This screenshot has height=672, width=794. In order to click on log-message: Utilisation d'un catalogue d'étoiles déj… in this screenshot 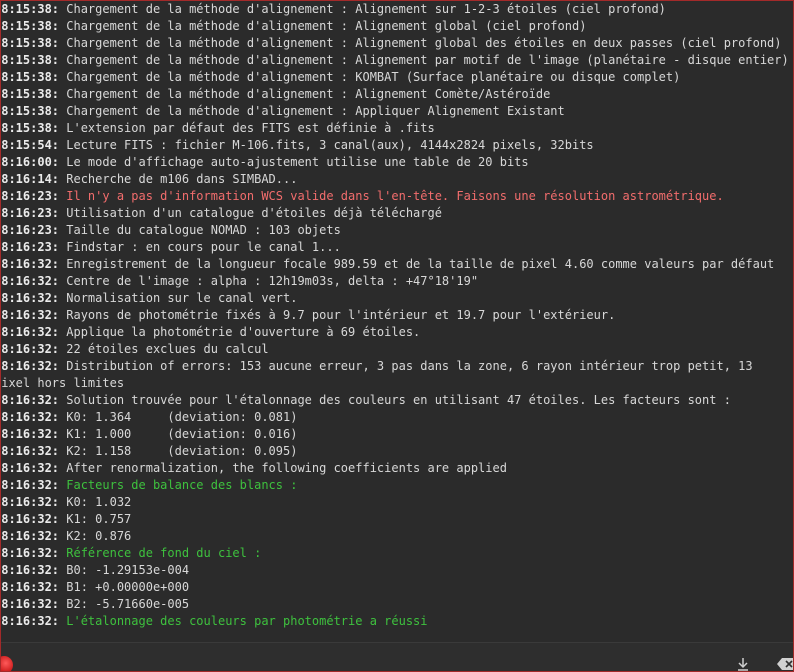, I will do `click(250, 213)`.